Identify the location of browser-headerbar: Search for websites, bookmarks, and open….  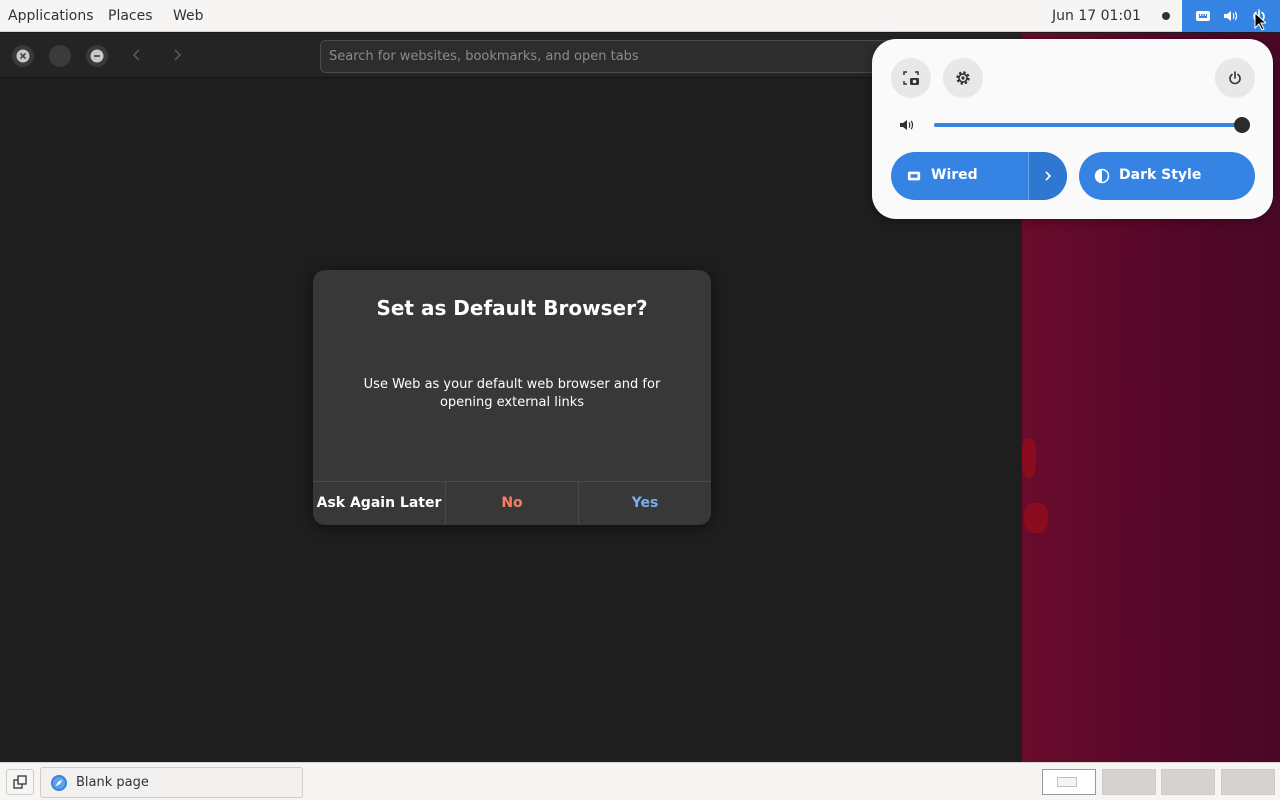
(511, 55).